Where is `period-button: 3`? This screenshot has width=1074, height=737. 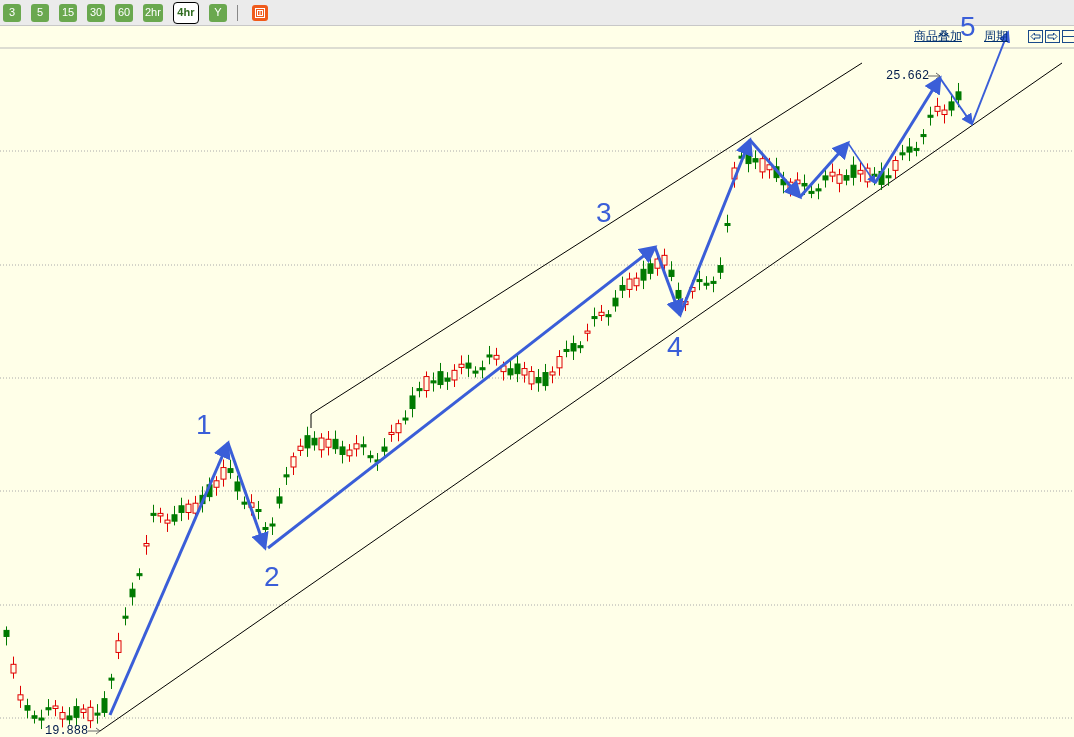 period-button: 3 is located at coordinates (12, 12).